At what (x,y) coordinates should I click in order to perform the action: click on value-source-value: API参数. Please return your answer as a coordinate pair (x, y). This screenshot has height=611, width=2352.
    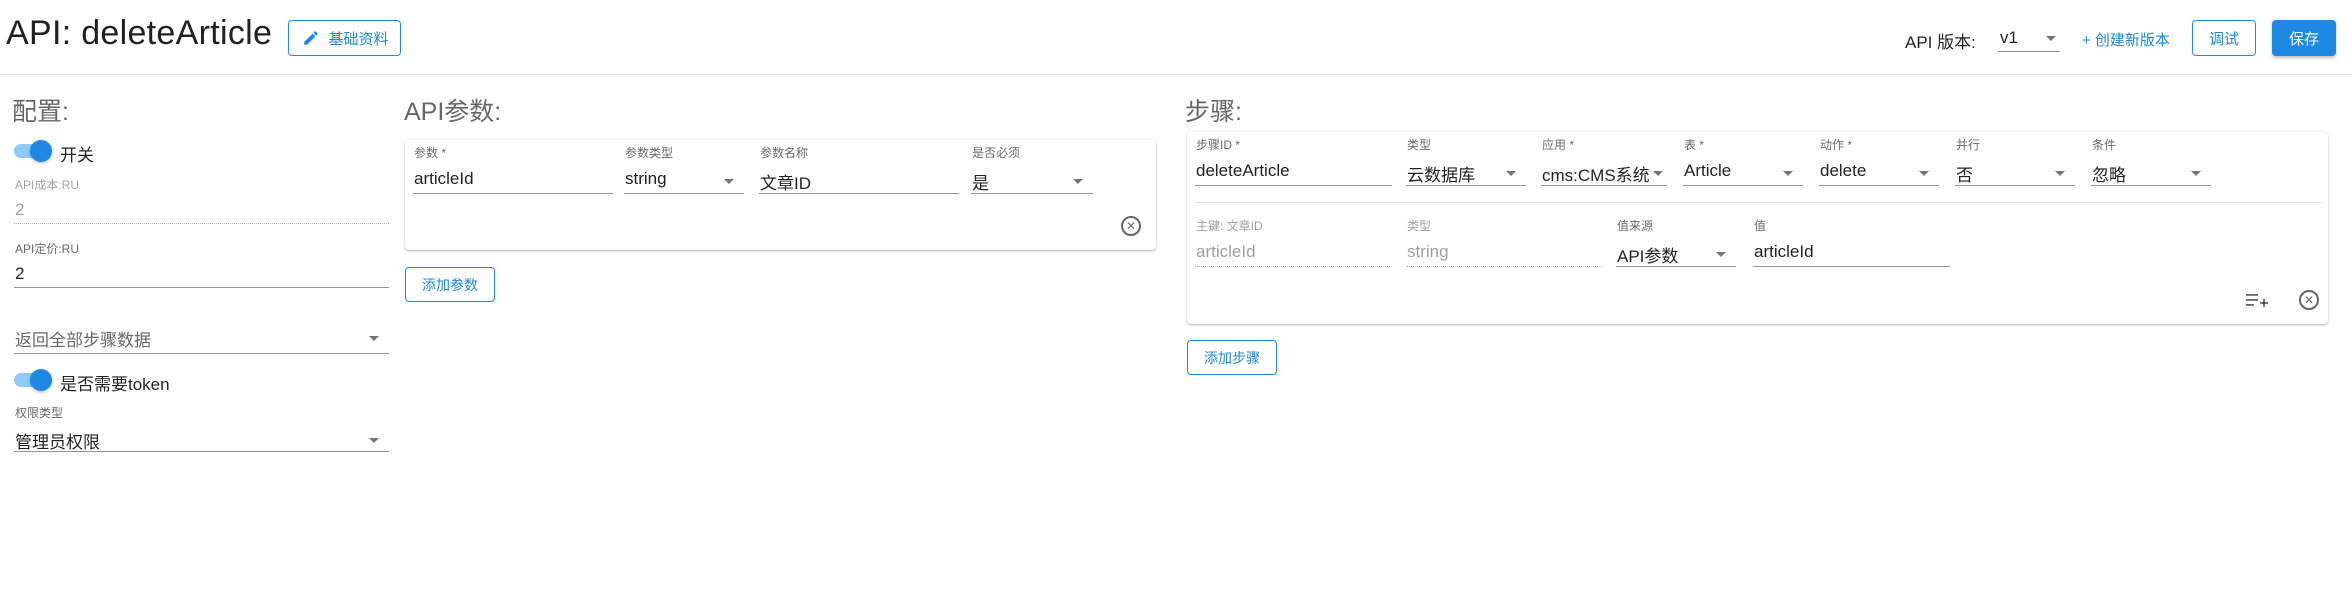
    Looking at the image, I should click on (1648, 256).